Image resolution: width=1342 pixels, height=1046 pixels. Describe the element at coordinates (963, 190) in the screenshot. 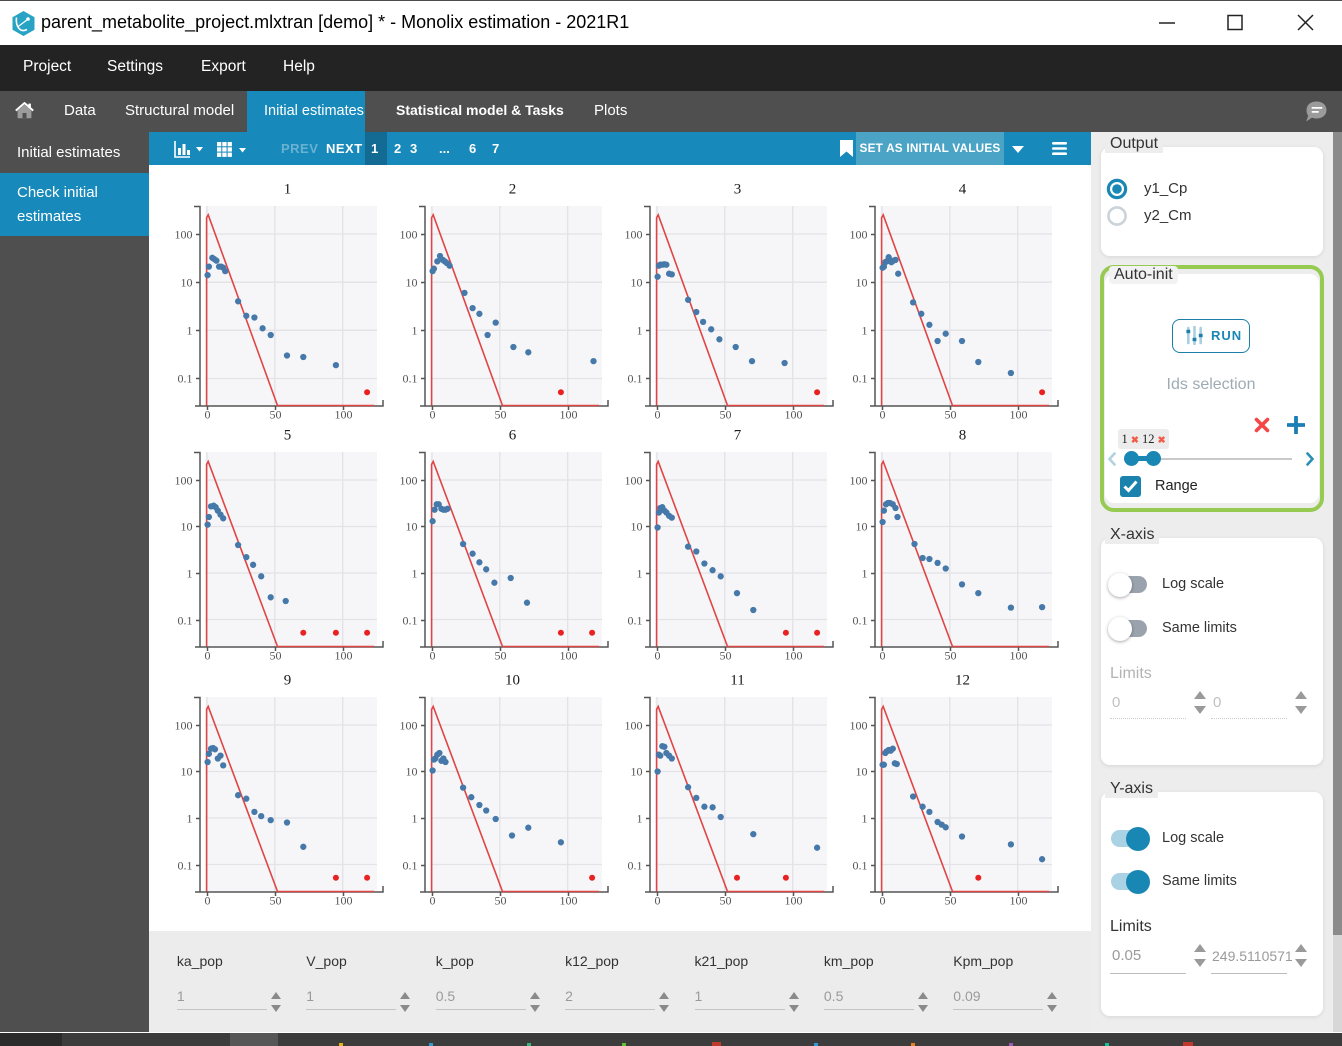

I see `svg-text: 4` at that location.